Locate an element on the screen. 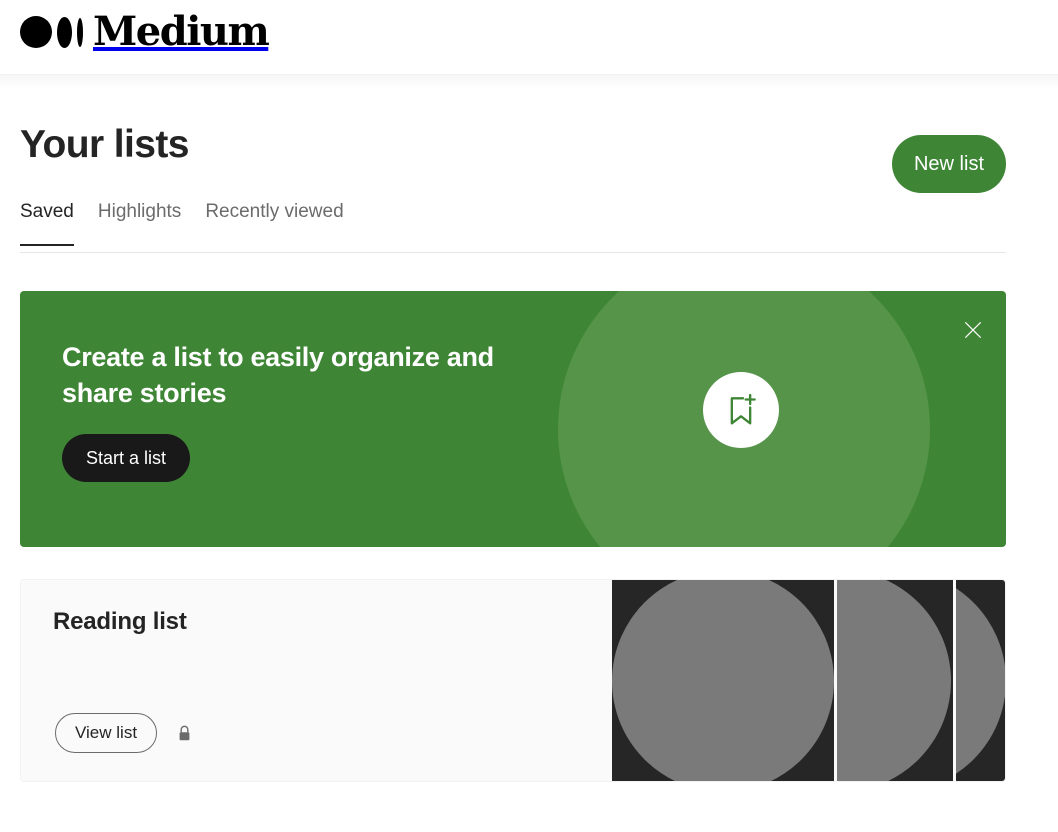 The width and height of the screenshot is (1058, 832). close-icon is located at coordinates (973, 330).